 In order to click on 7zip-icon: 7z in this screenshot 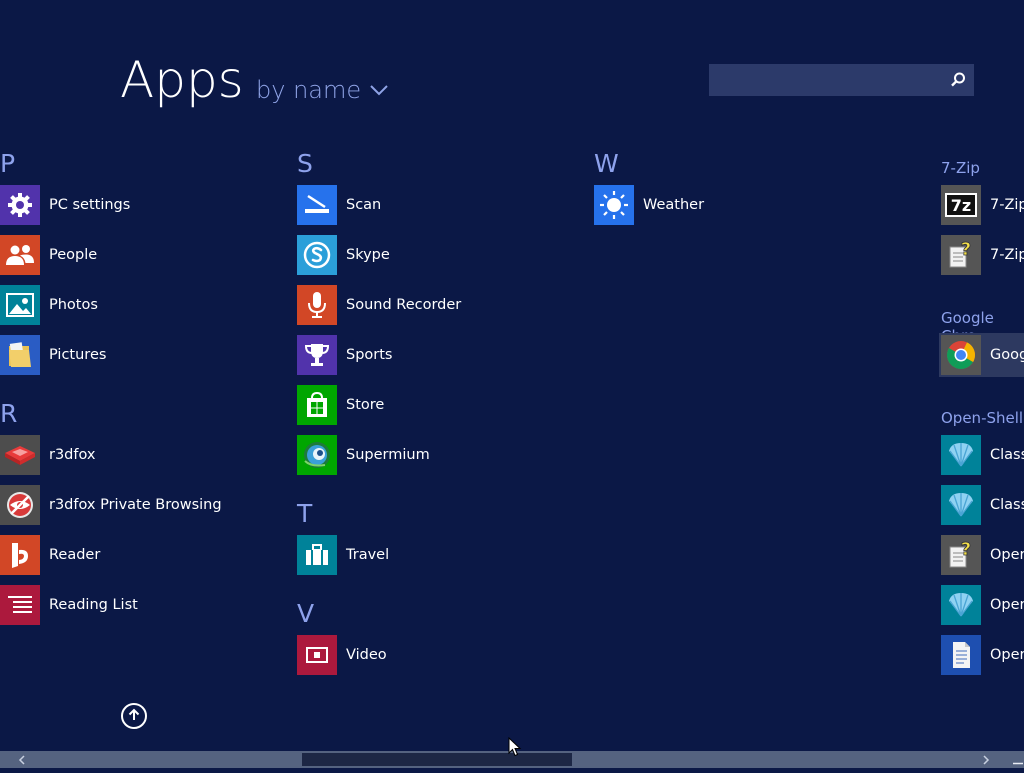, I will do `click(961, 205)`.